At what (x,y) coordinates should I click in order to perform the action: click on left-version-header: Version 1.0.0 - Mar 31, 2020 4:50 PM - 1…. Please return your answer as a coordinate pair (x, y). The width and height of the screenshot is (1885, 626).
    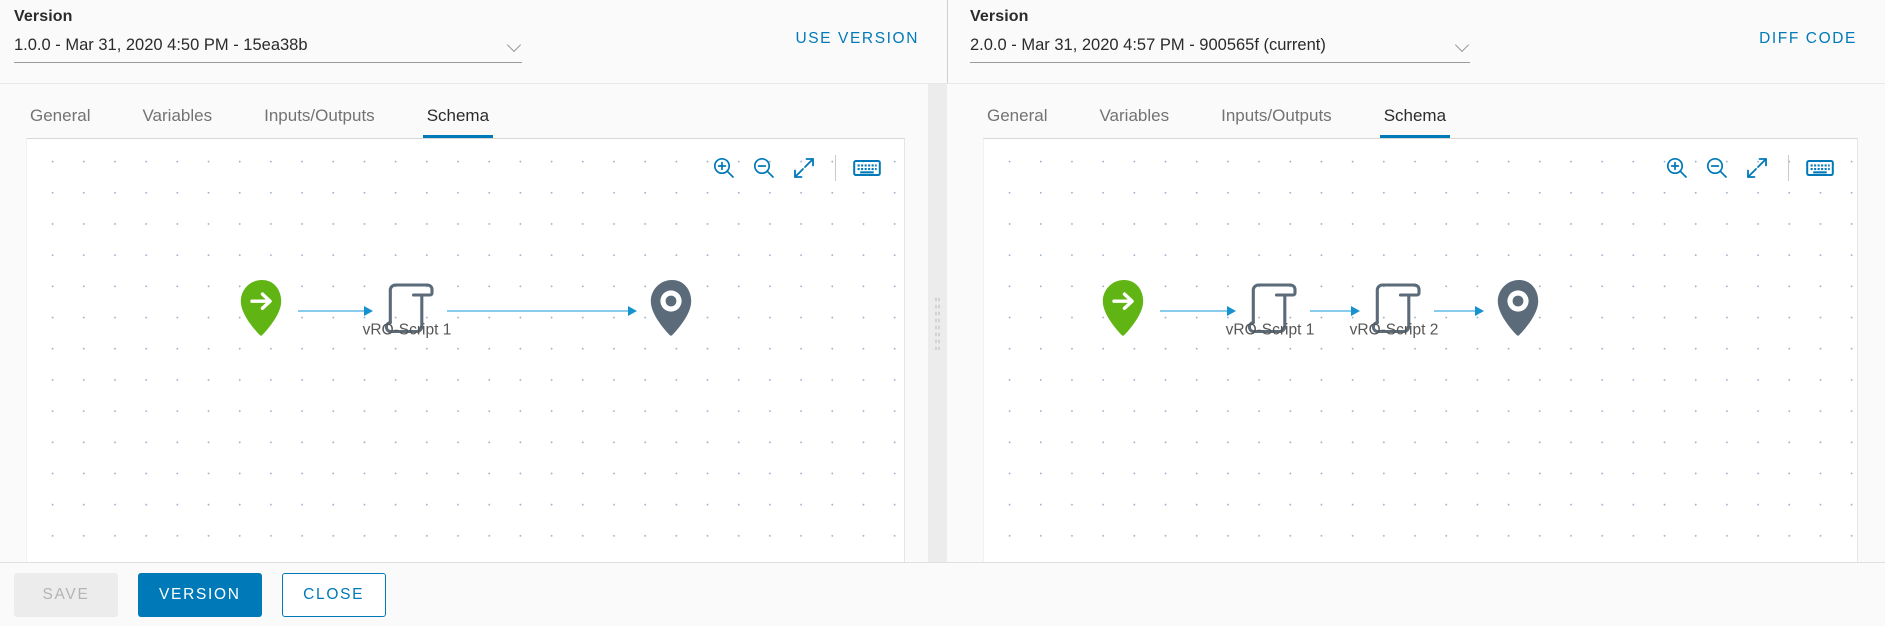
    Looking at the image, I should click on (473, 41).